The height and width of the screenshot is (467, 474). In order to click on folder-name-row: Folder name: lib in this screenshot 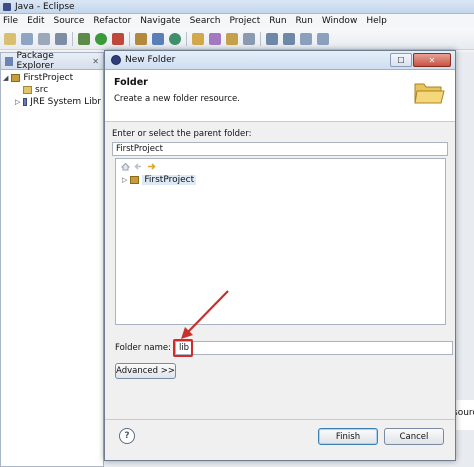, I will do `click(284, 348)`.